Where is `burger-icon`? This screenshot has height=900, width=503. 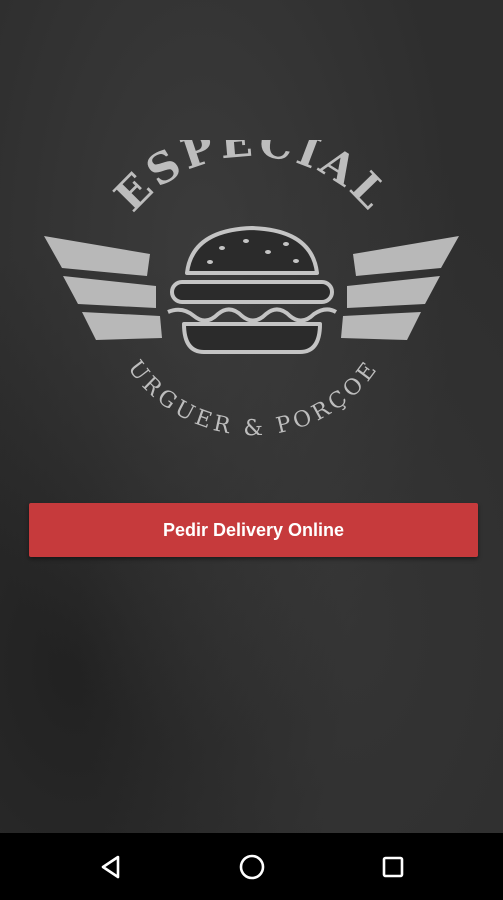 burger-icon is located at coordinates (252, 290).